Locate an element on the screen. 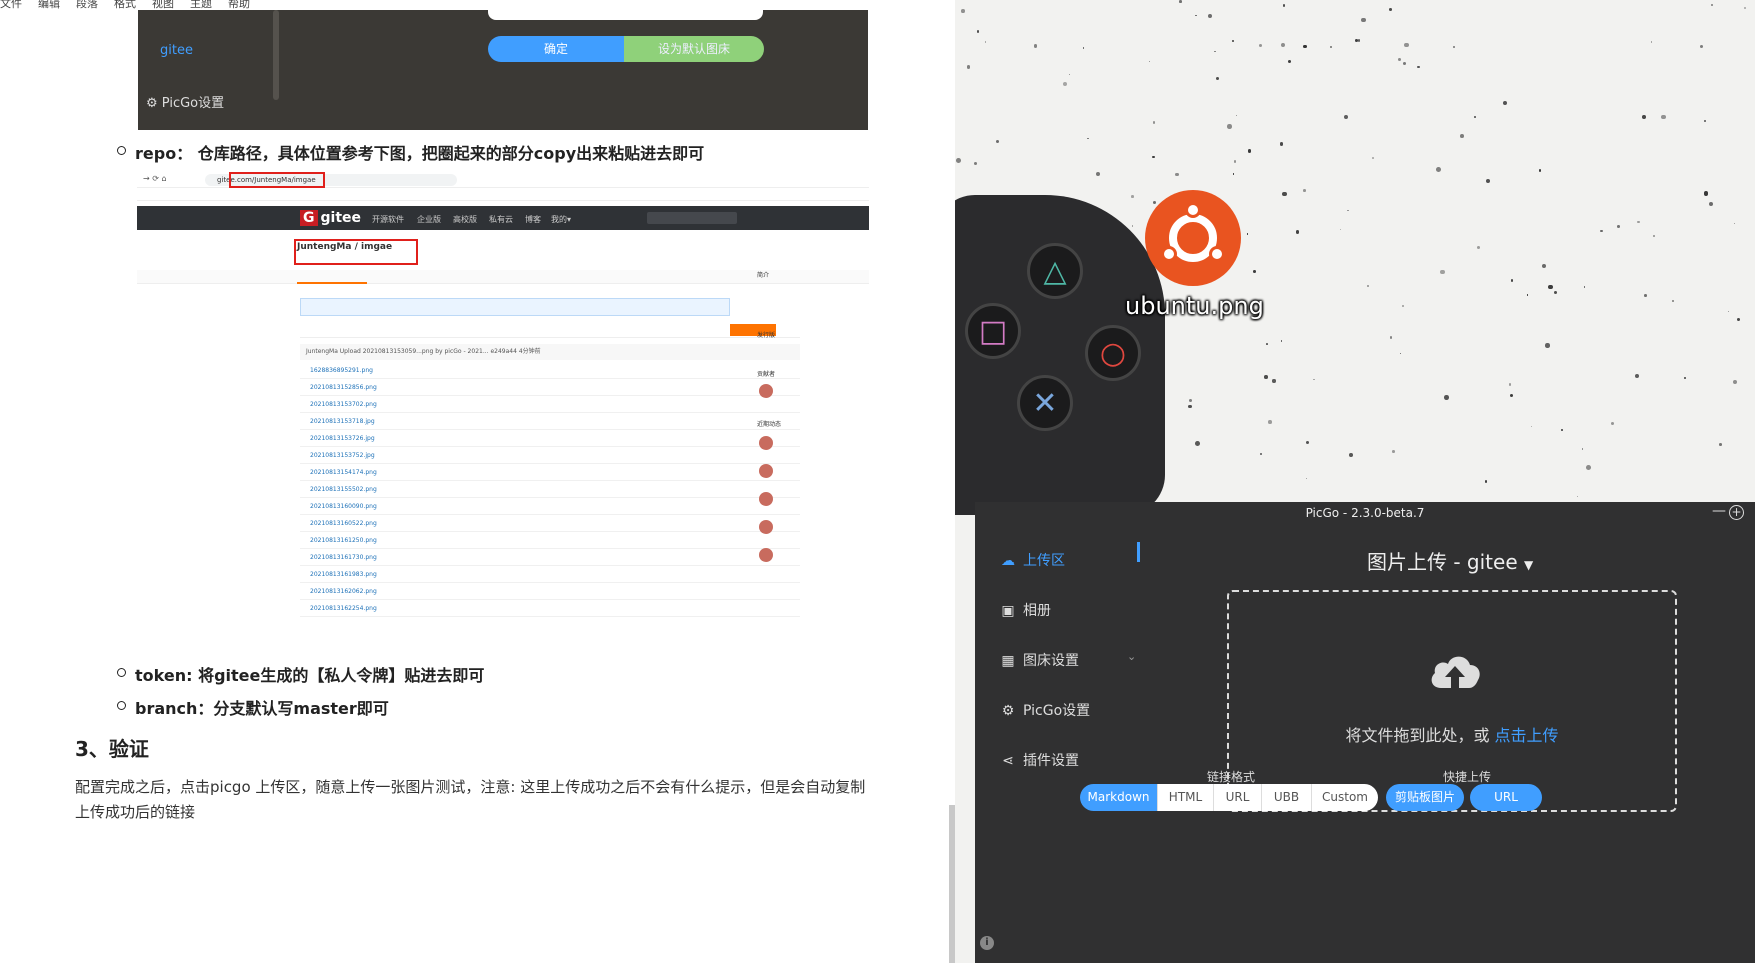  plus-circle-icon: + is located at coordinates (1736, 512).